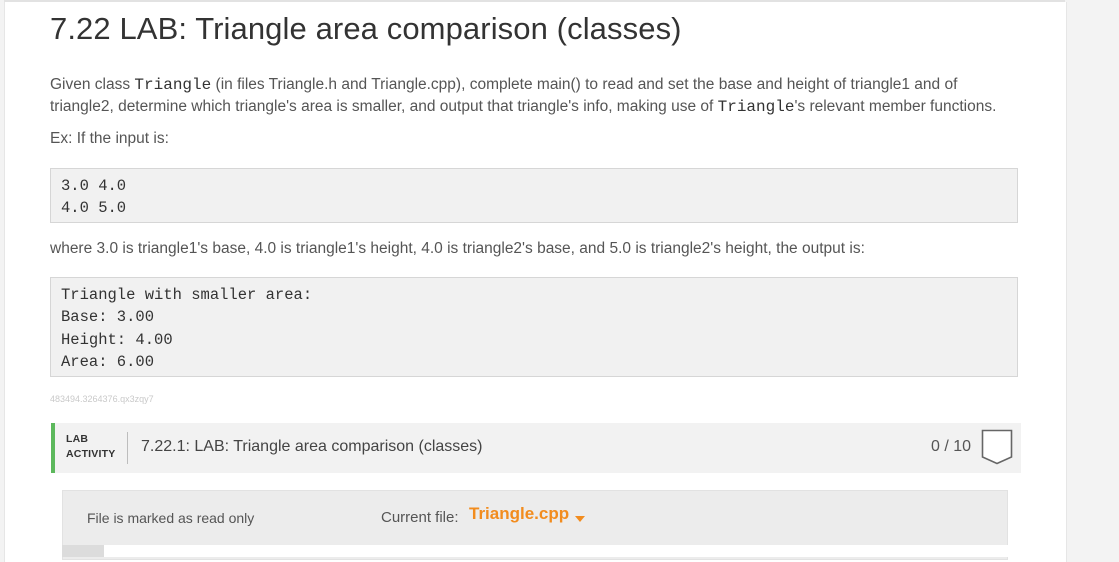 Image resolution: width=1119 pixels, height=562 pixels. I want to click on input-line: 4.0 5.0, so click(94, 208).